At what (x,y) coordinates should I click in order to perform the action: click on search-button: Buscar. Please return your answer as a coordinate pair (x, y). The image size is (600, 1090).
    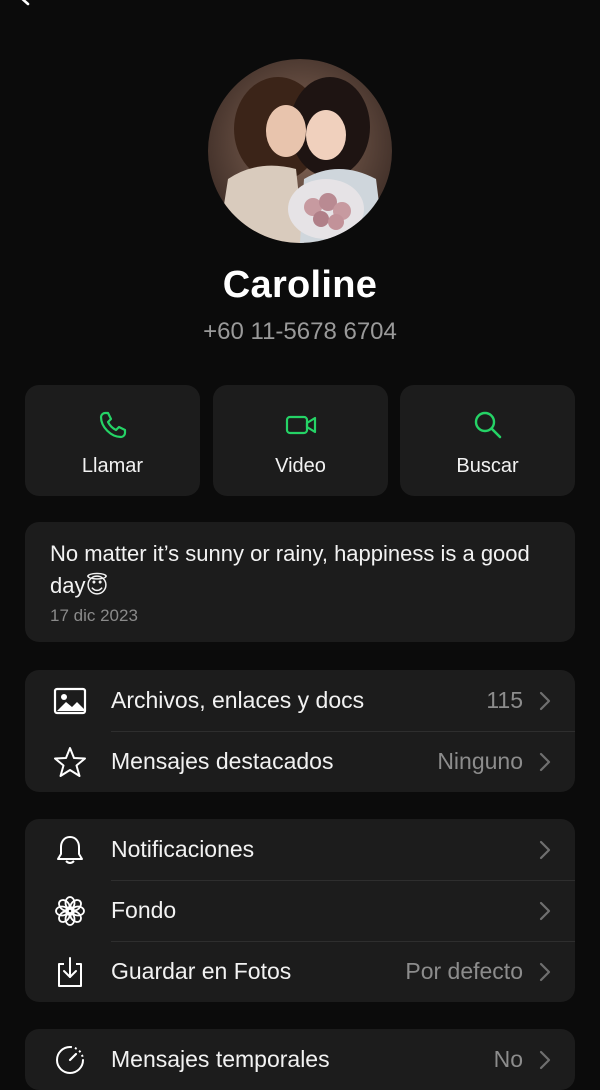
    Looking at the image, I should click on (487, 440).